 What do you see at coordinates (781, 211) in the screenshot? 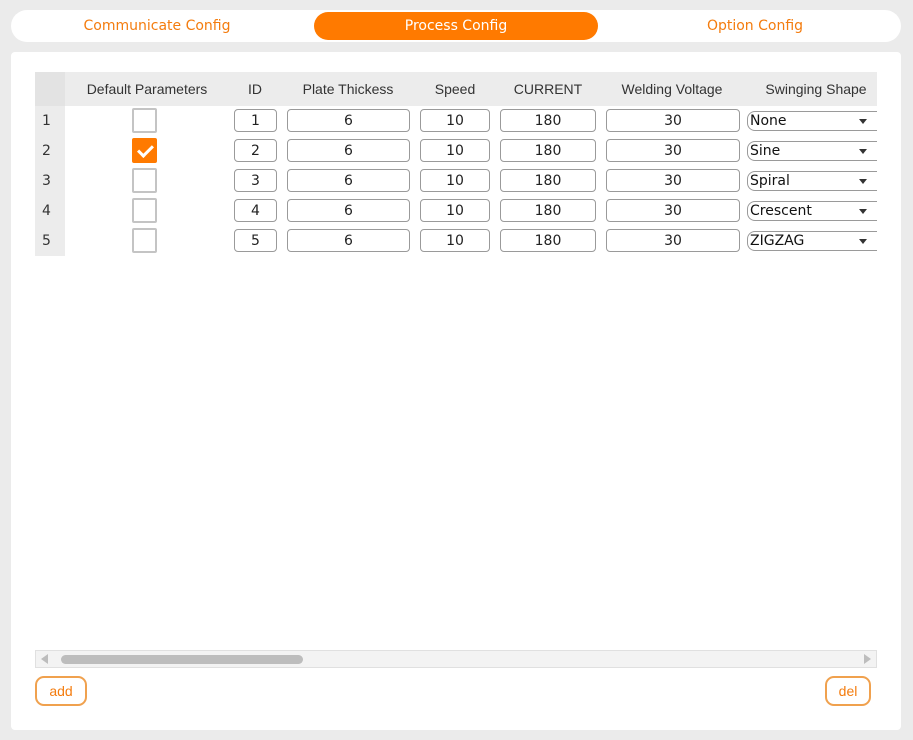
I see `swinging-shape-value: Crescent` at bounding box center [781, 211].